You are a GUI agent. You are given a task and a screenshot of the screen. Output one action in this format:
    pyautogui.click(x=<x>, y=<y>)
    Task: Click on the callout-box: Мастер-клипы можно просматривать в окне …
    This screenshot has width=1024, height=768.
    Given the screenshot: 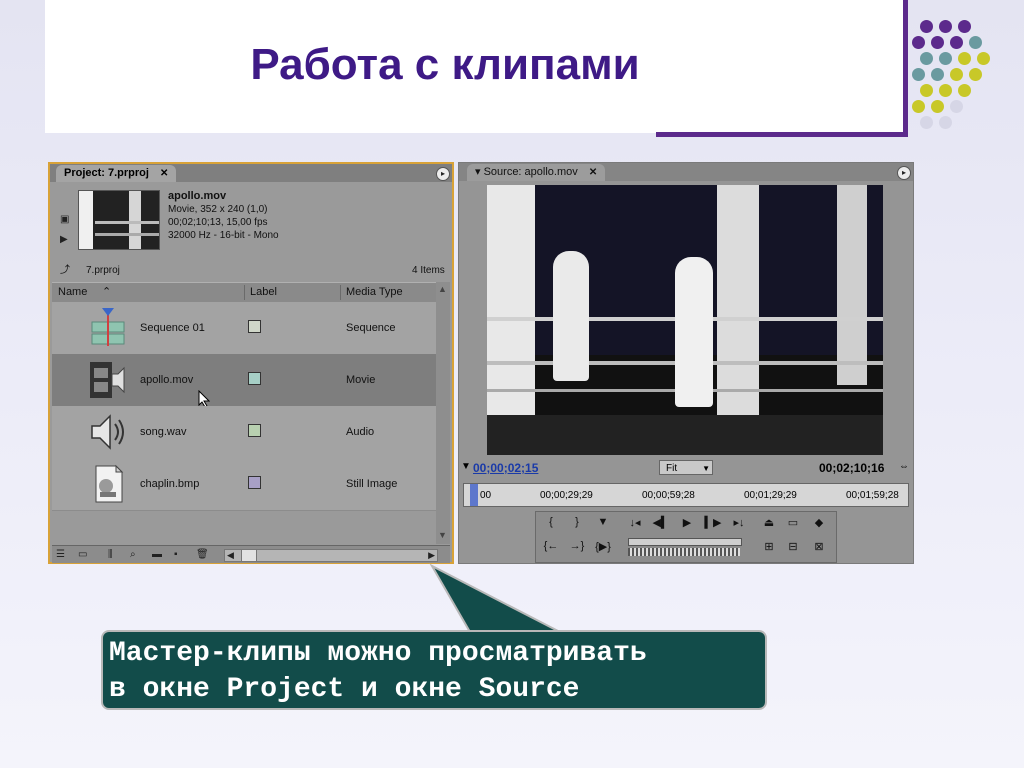 What is the action you would take?
    pyautogui.click(x=434, y=670)
    